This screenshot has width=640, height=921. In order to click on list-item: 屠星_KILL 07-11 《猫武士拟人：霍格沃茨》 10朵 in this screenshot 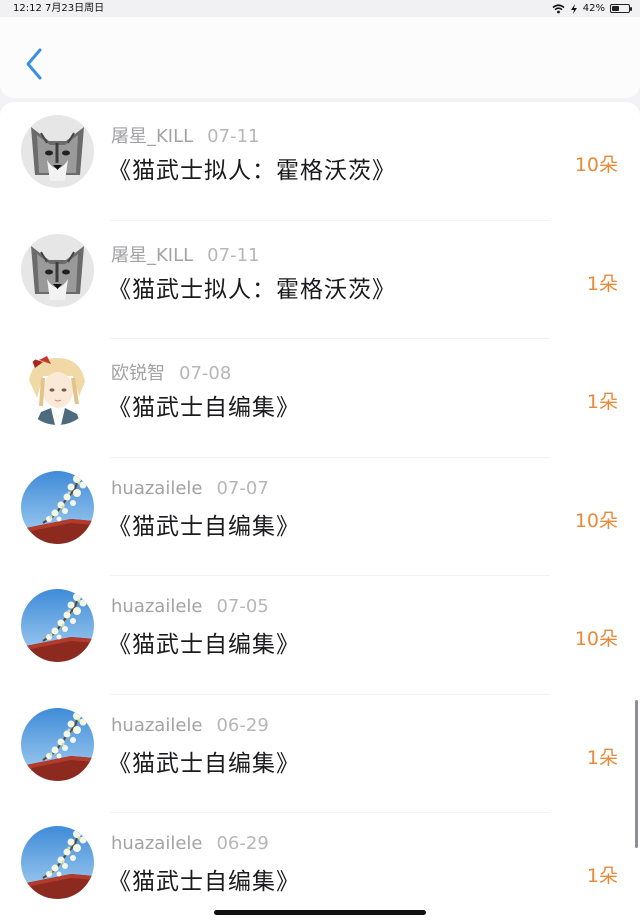, I will do `click(320, 161)`.